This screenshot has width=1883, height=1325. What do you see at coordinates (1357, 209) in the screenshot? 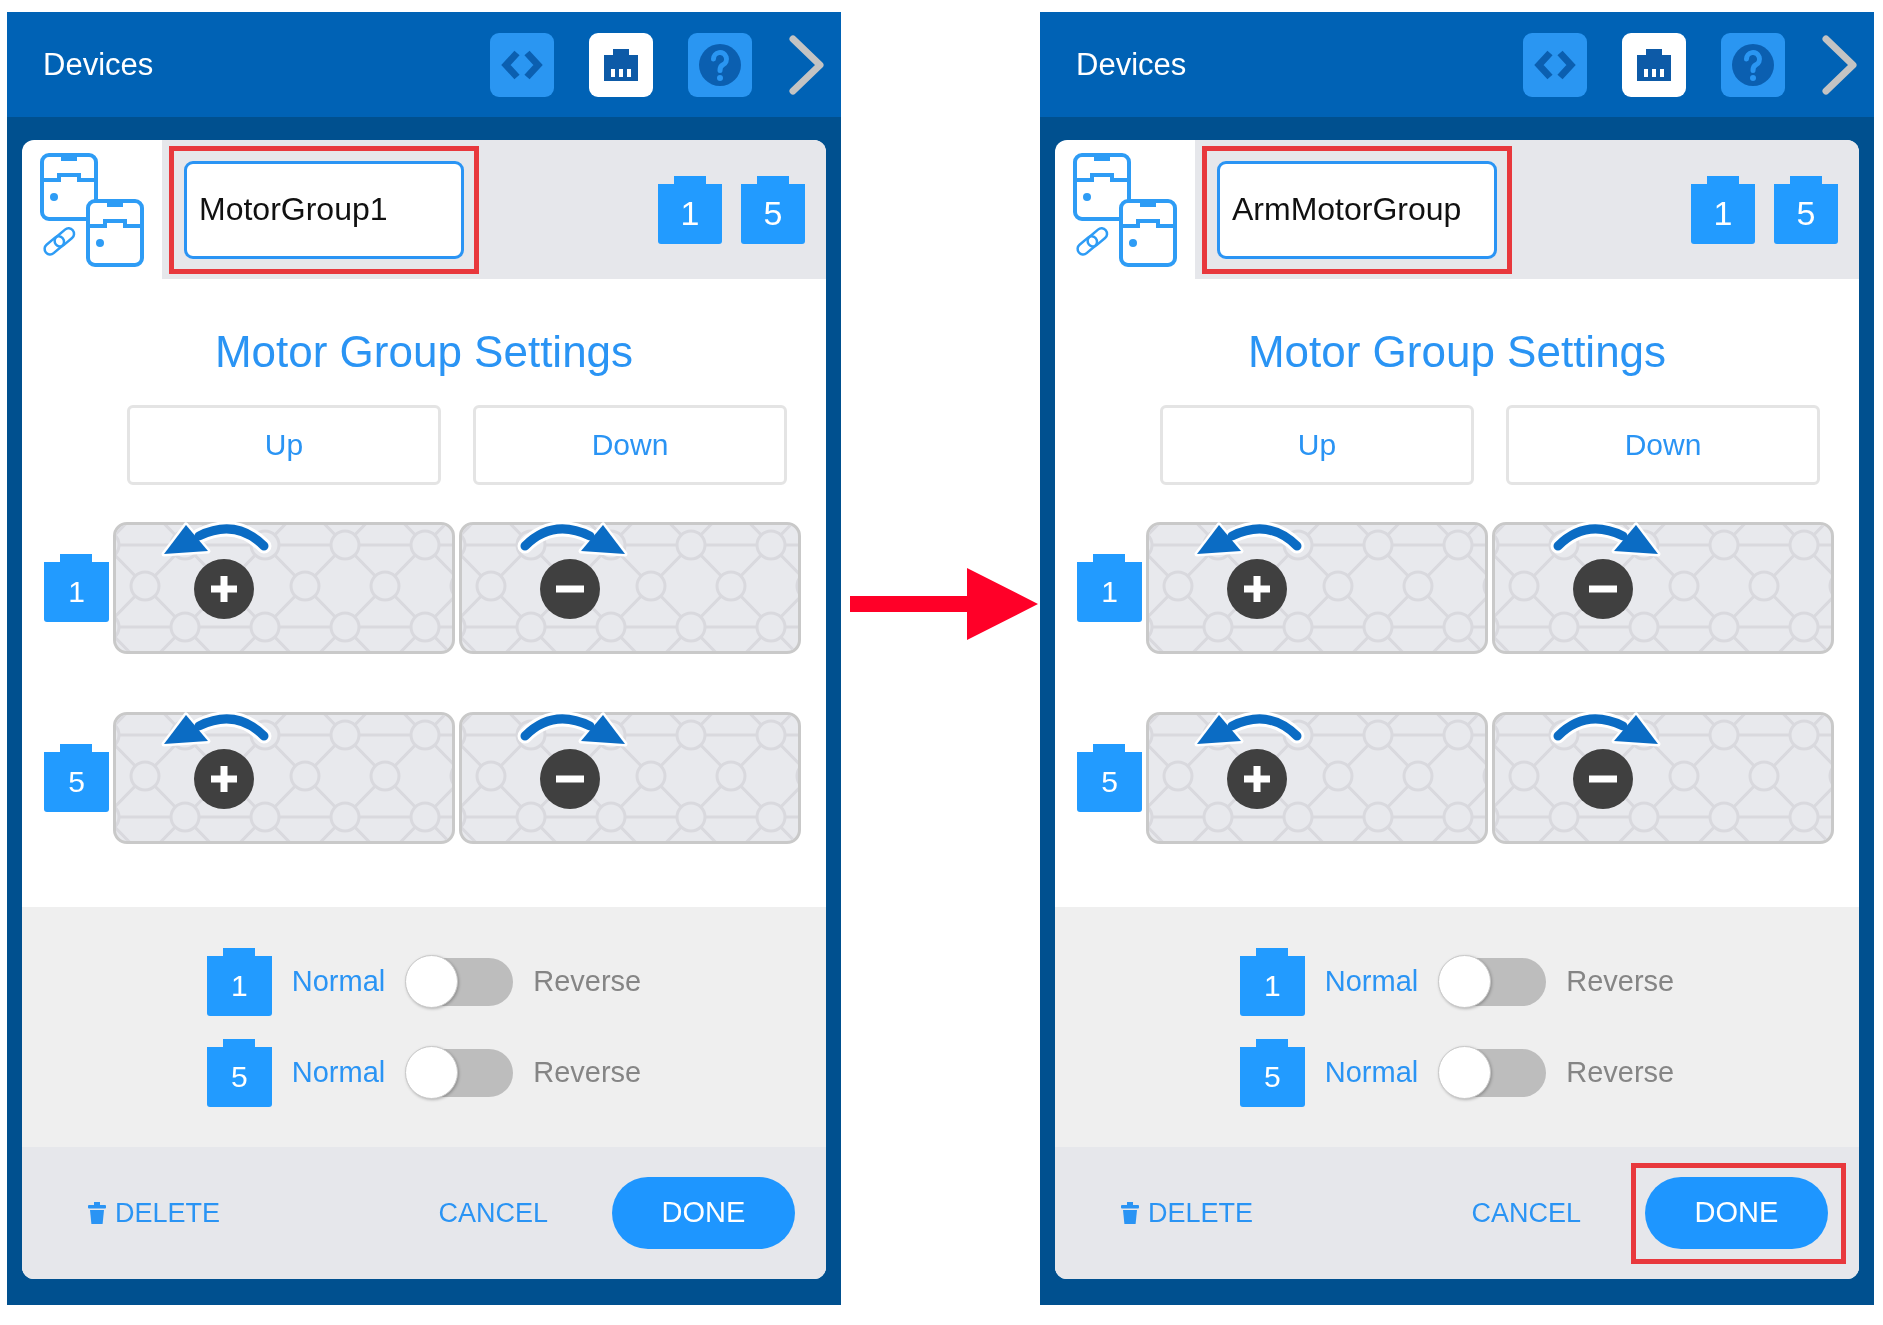
I see `group-name-field: ArmMotorGroup` at bounding box center [1357, 209].